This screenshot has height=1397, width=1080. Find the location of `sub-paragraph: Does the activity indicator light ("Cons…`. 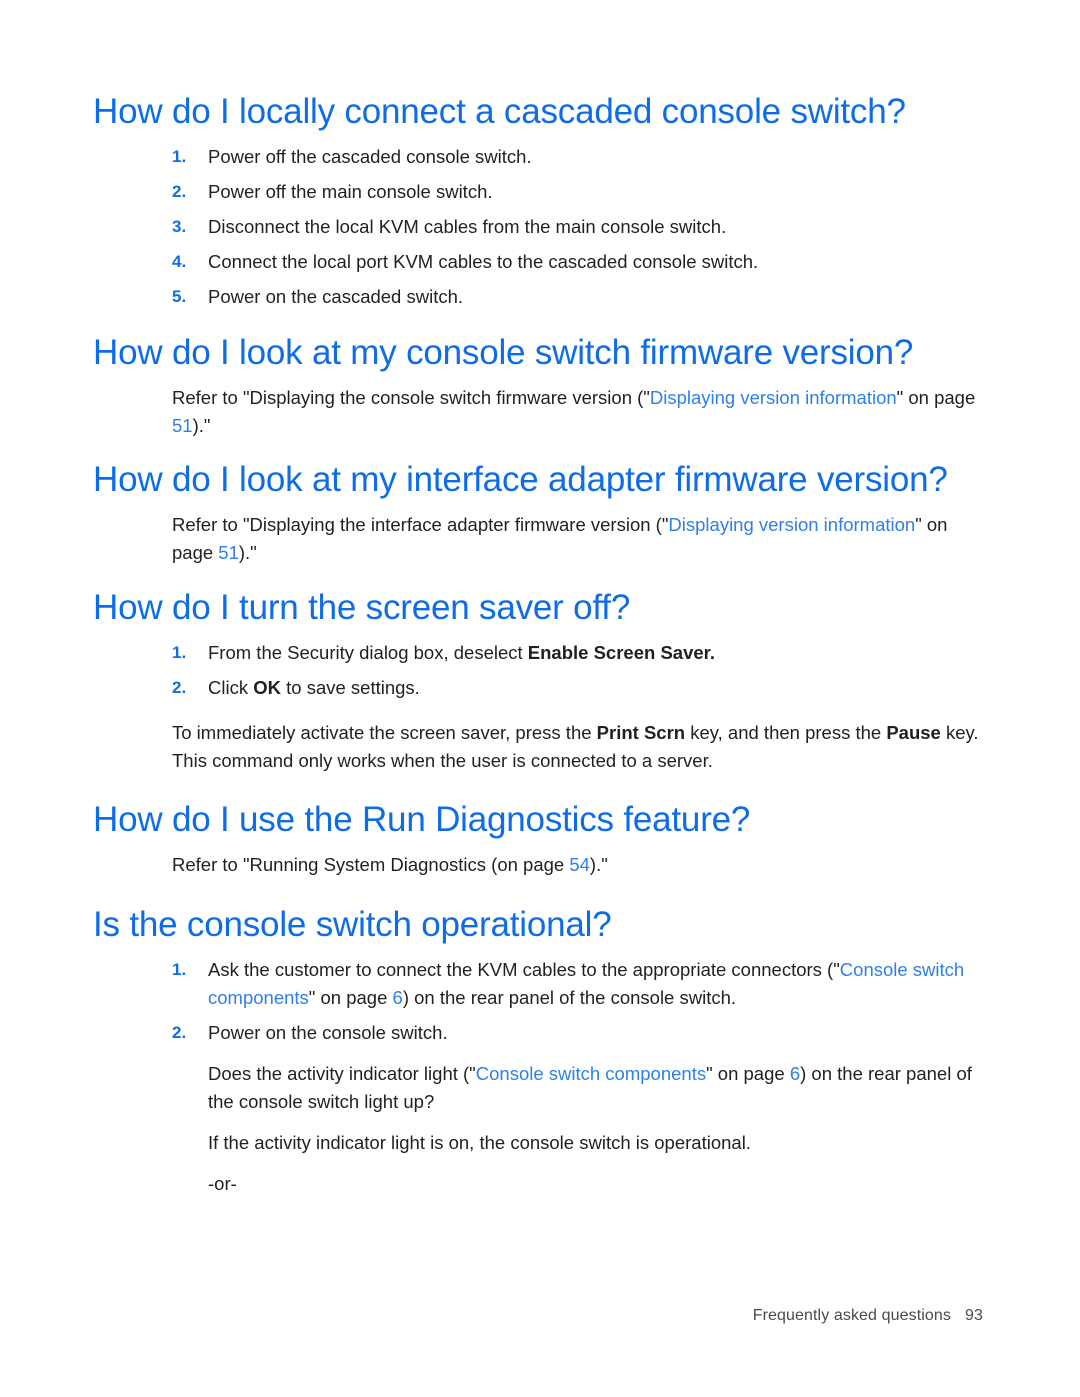

sub-paragraph: Does the activity indicator light ("Cons… is located at coordinates (595, 1088).